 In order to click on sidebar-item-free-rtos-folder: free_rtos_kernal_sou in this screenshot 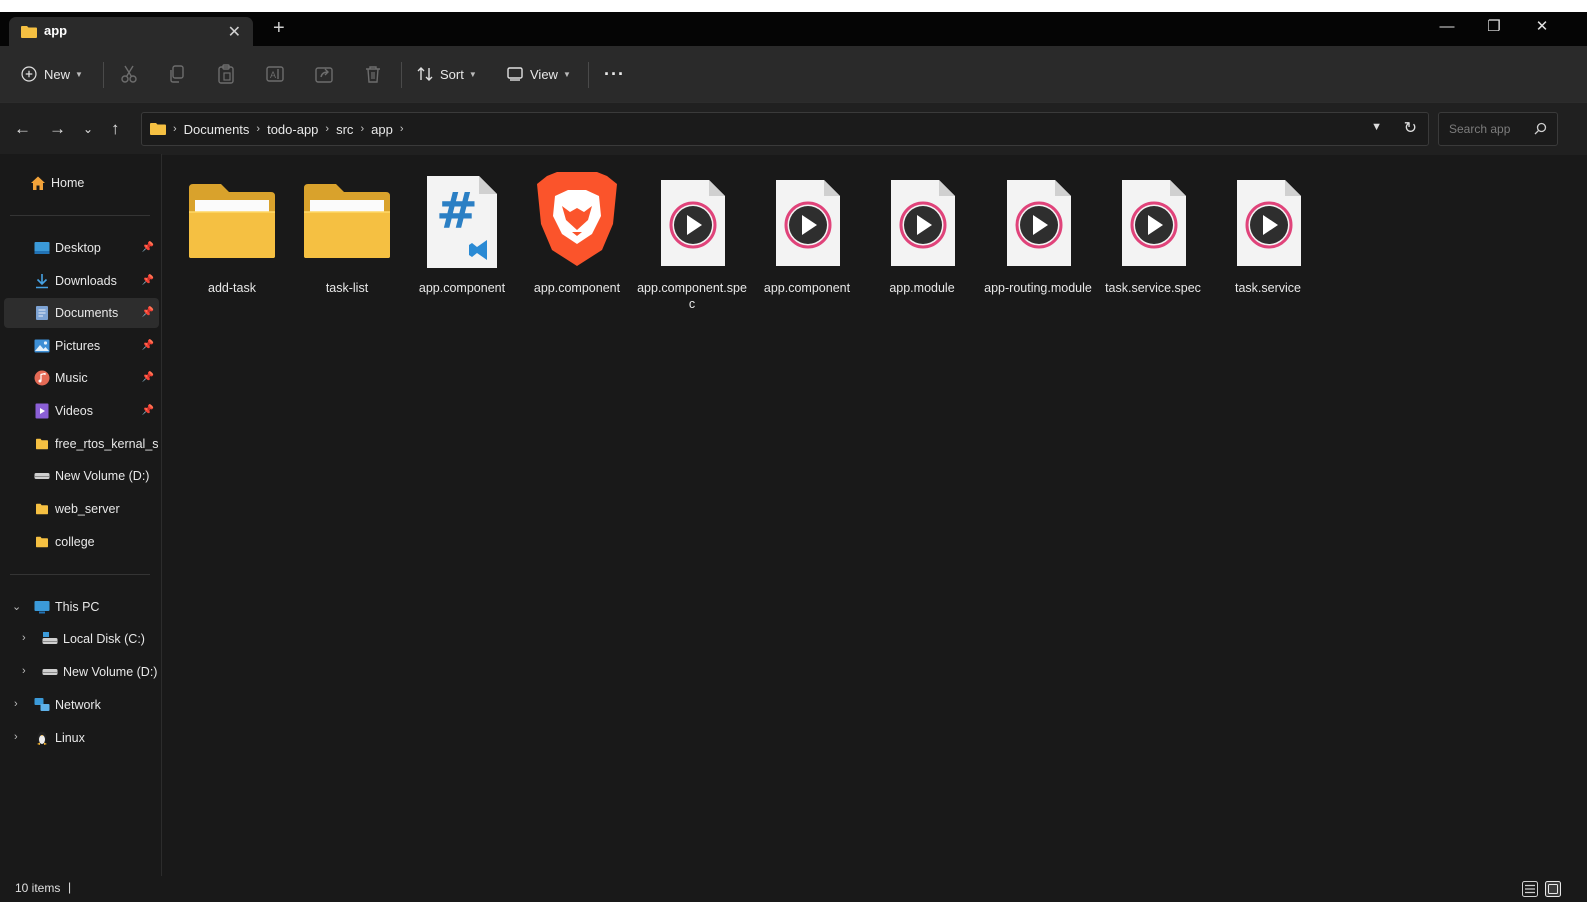, I will do `click(81, 444)`.